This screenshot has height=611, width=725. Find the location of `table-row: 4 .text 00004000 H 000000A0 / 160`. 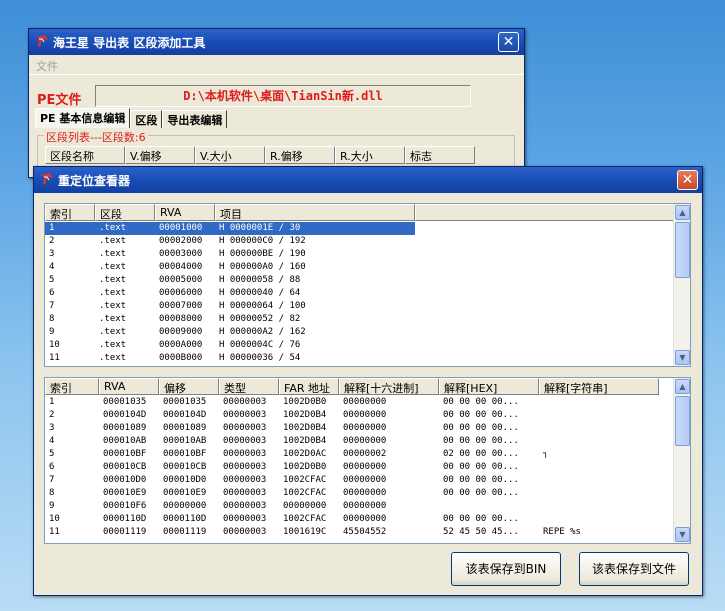

table-row: 4 .text 00004000 H 000000A0 / 160 is located at coordinates (230, 267).